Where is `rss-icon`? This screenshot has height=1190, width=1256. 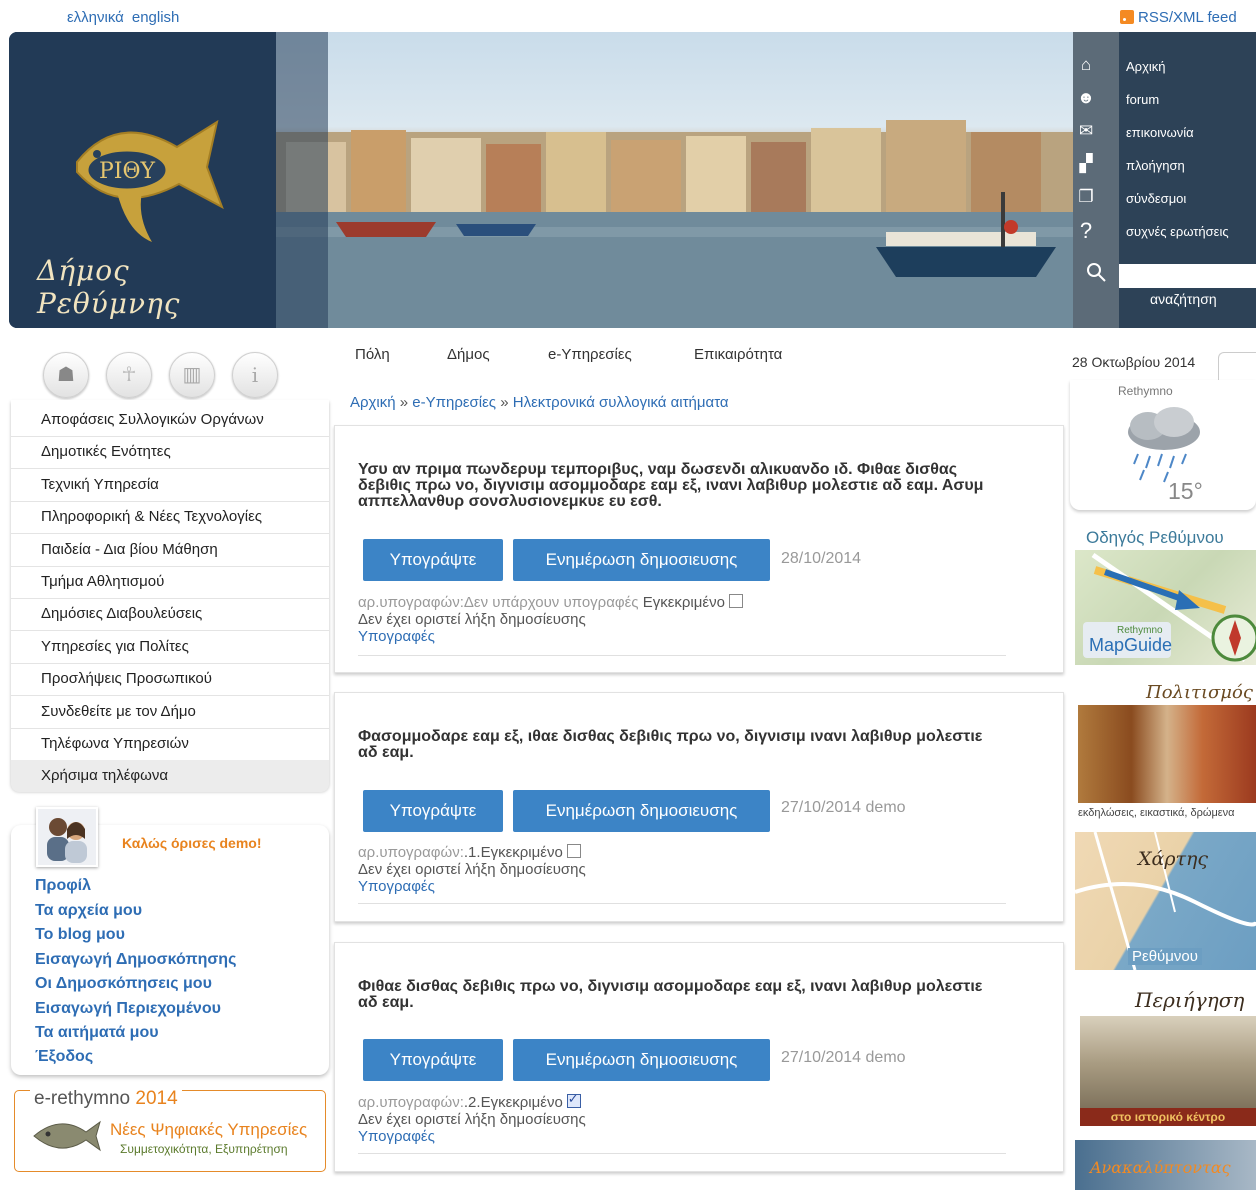 rss-icon is located at coordinates (1127, 17).